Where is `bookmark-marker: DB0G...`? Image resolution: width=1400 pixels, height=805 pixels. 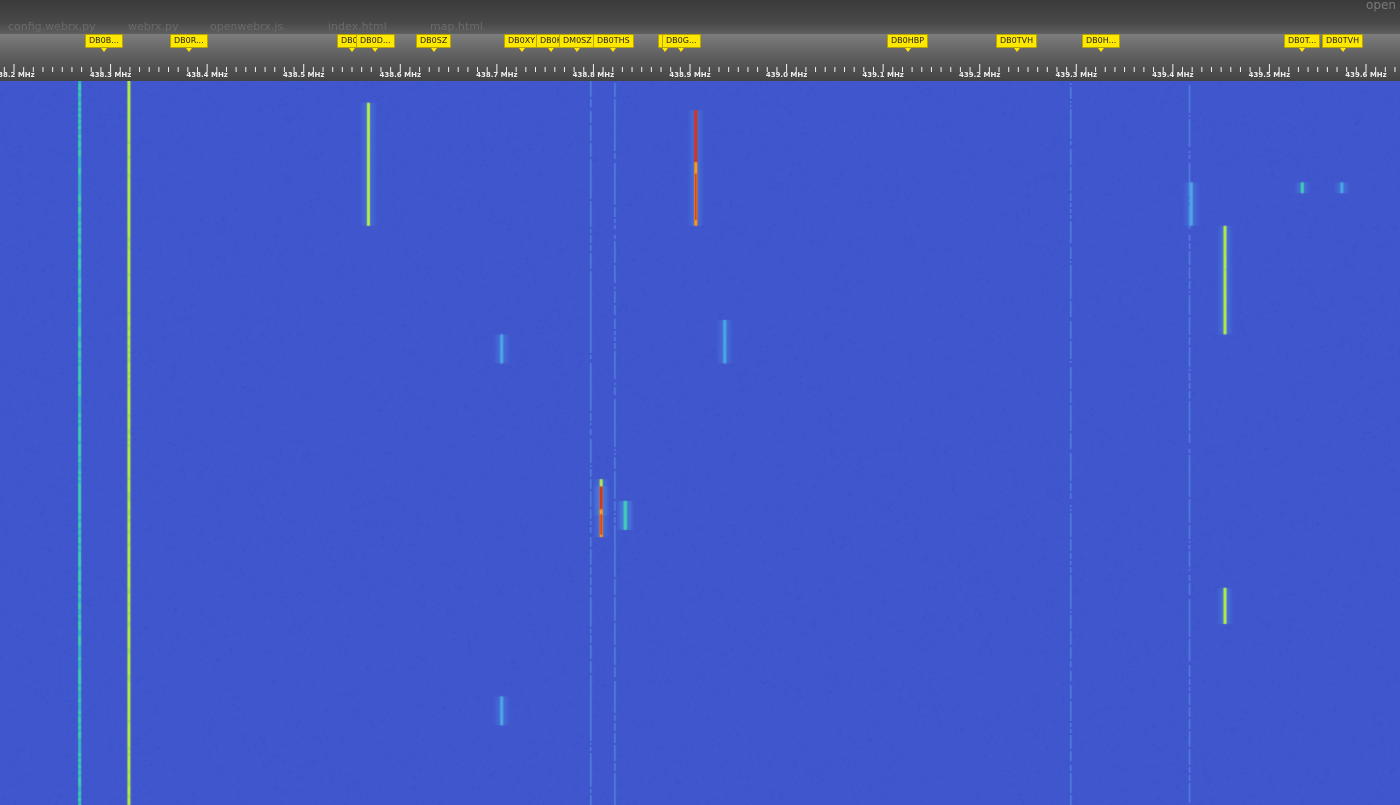
bookmark-marker: DB0G... is located at coordinates (681, 43).